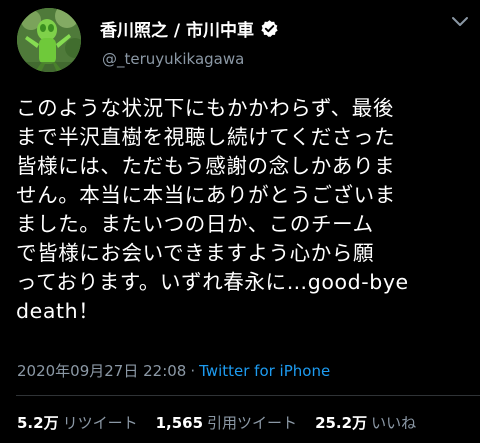  I want to click on tweet-text-line: っております。いずれ春永に…good-bye, so click(212, 282).